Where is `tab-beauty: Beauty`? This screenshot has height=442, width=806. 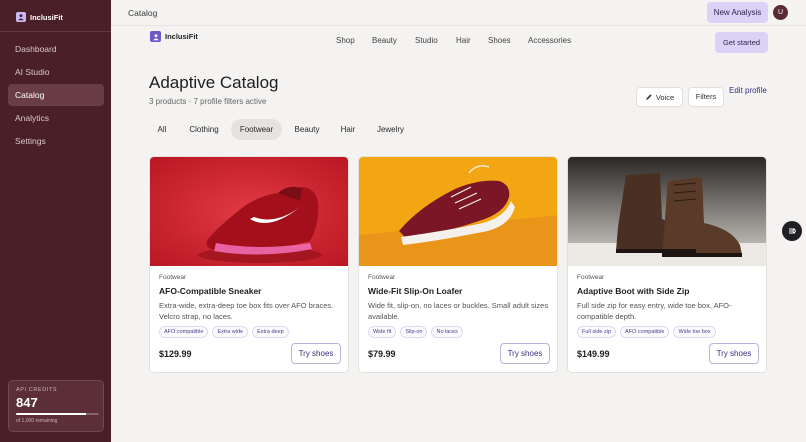
tab-beauty: Beauty is located at coordinates (307, 129).